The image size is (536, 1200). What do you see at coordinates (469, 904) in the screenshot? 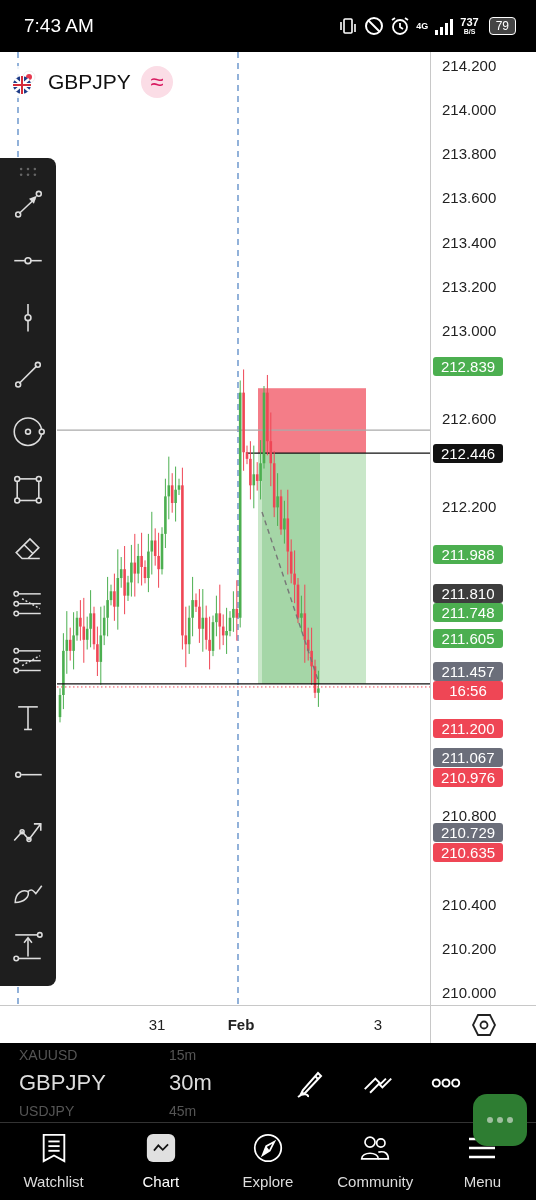
I see `price-tick-label: 210.400` at bounding box center [469, 904].